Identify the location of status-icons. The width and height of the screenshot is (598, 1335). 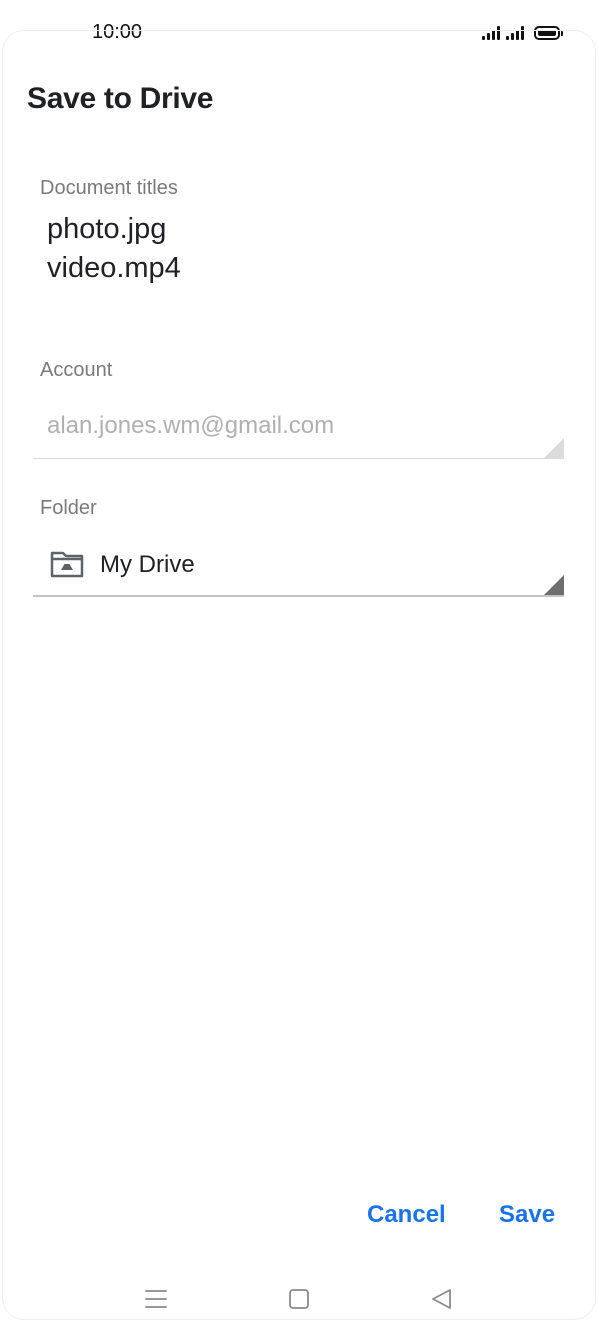
(522, 32).